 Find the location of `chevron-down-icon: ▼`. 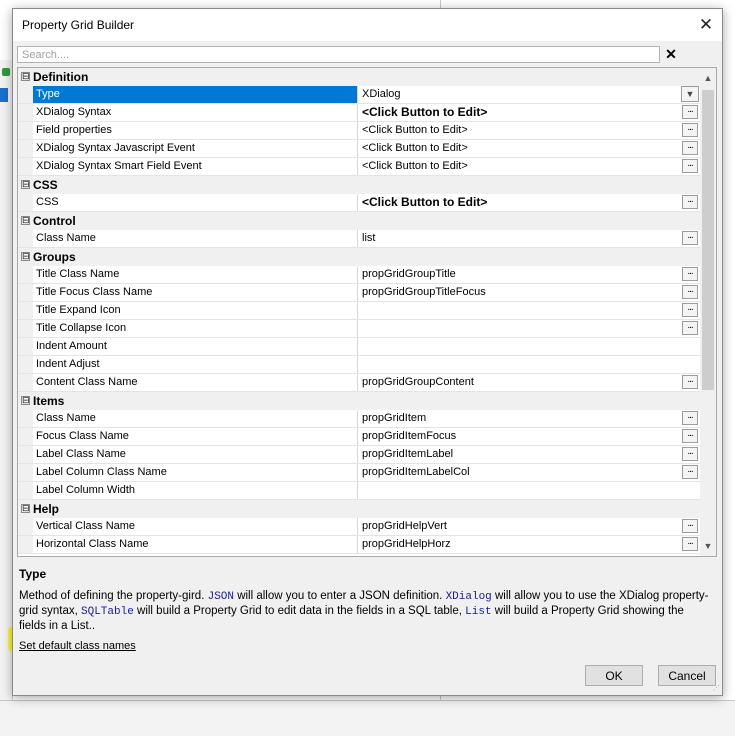

chevron-down-icon: ▼ is located at coordinates (690, 94).